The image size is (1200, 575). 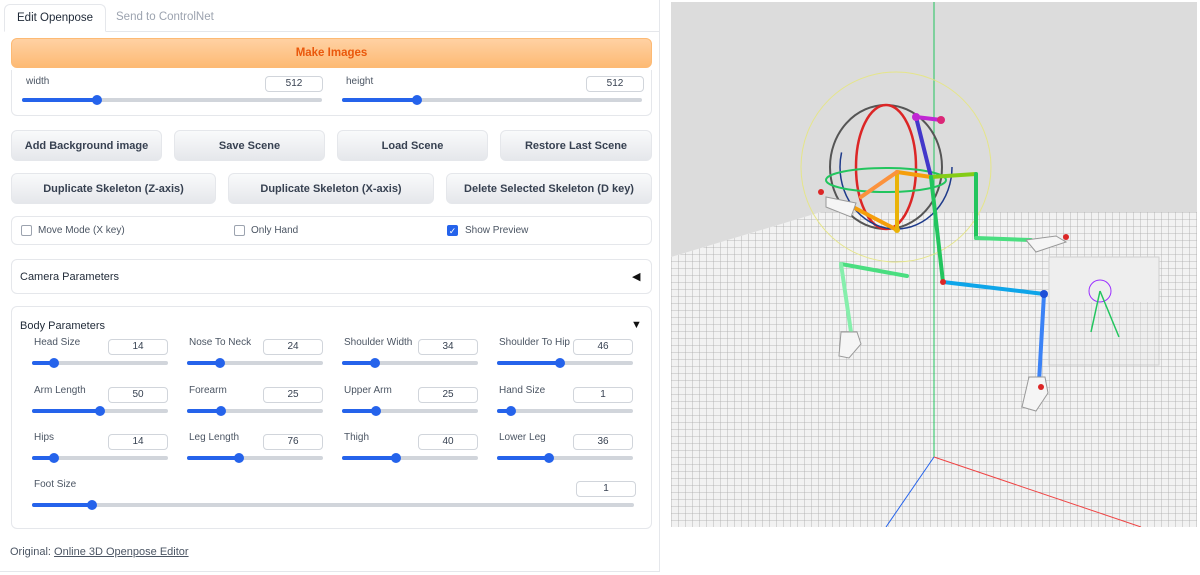 I want to click on upper-arm-input: 25, so click(x=448, y=395).